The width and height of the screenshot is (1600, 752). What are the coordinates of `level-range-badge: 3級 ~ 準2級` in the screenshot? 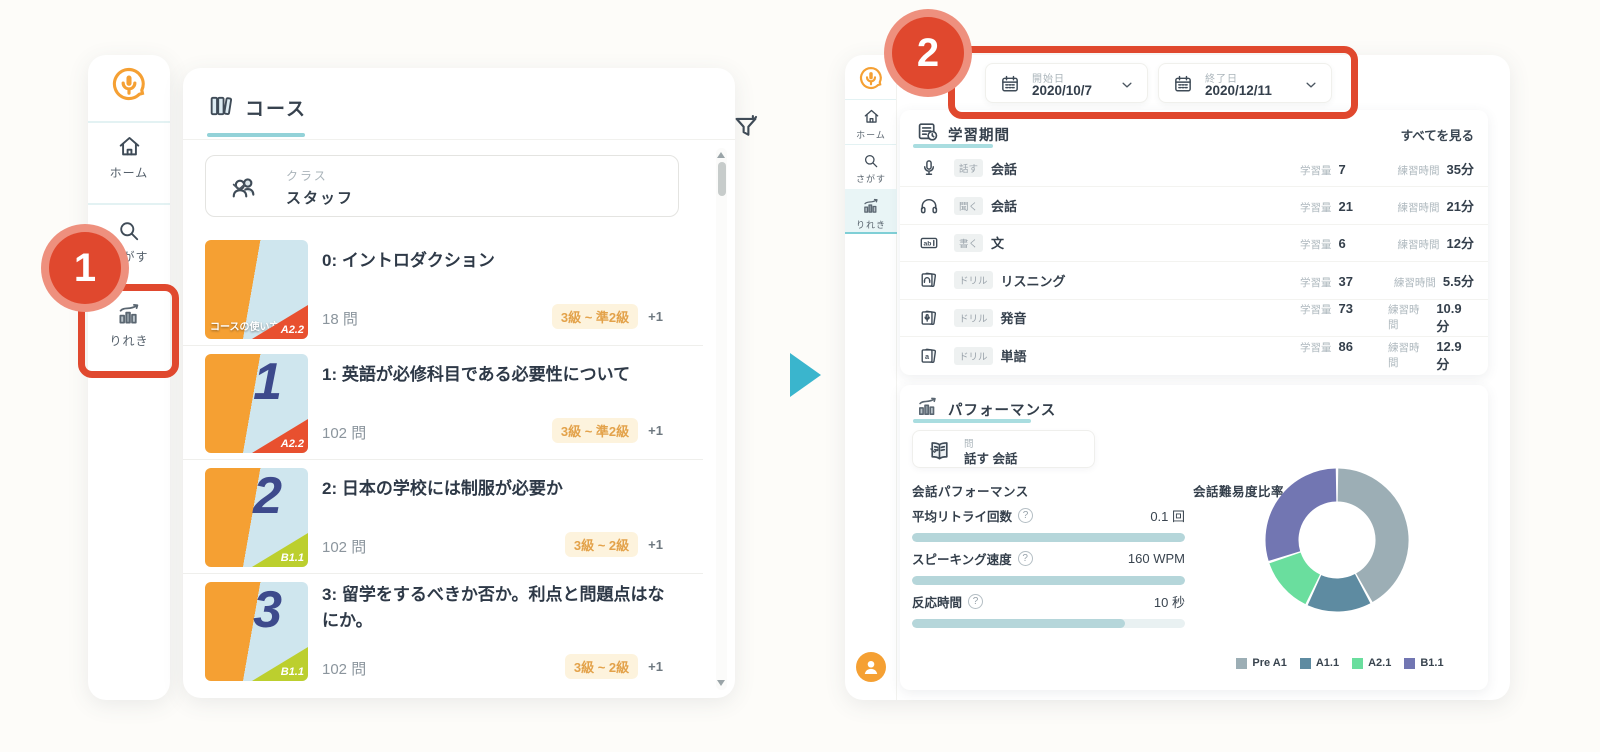 It's located at (595, 430).